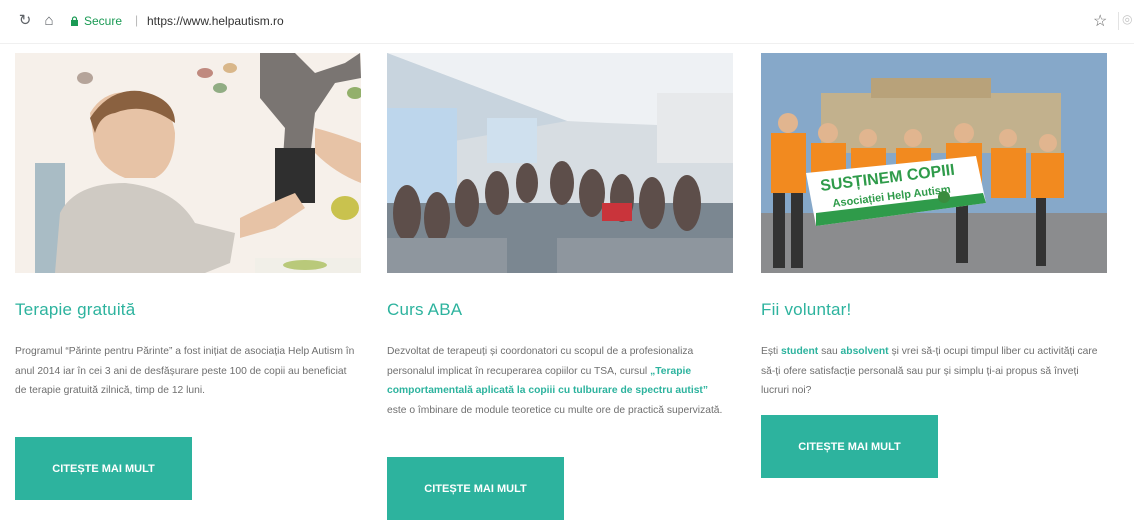 The height and width of the screenshot is (520, 1134). Describe the element at coordinates (934, 163) in the screenshot. I see `volunteer-photo: SUSȚINEM COPIII Asociației Help Autism` at that location.